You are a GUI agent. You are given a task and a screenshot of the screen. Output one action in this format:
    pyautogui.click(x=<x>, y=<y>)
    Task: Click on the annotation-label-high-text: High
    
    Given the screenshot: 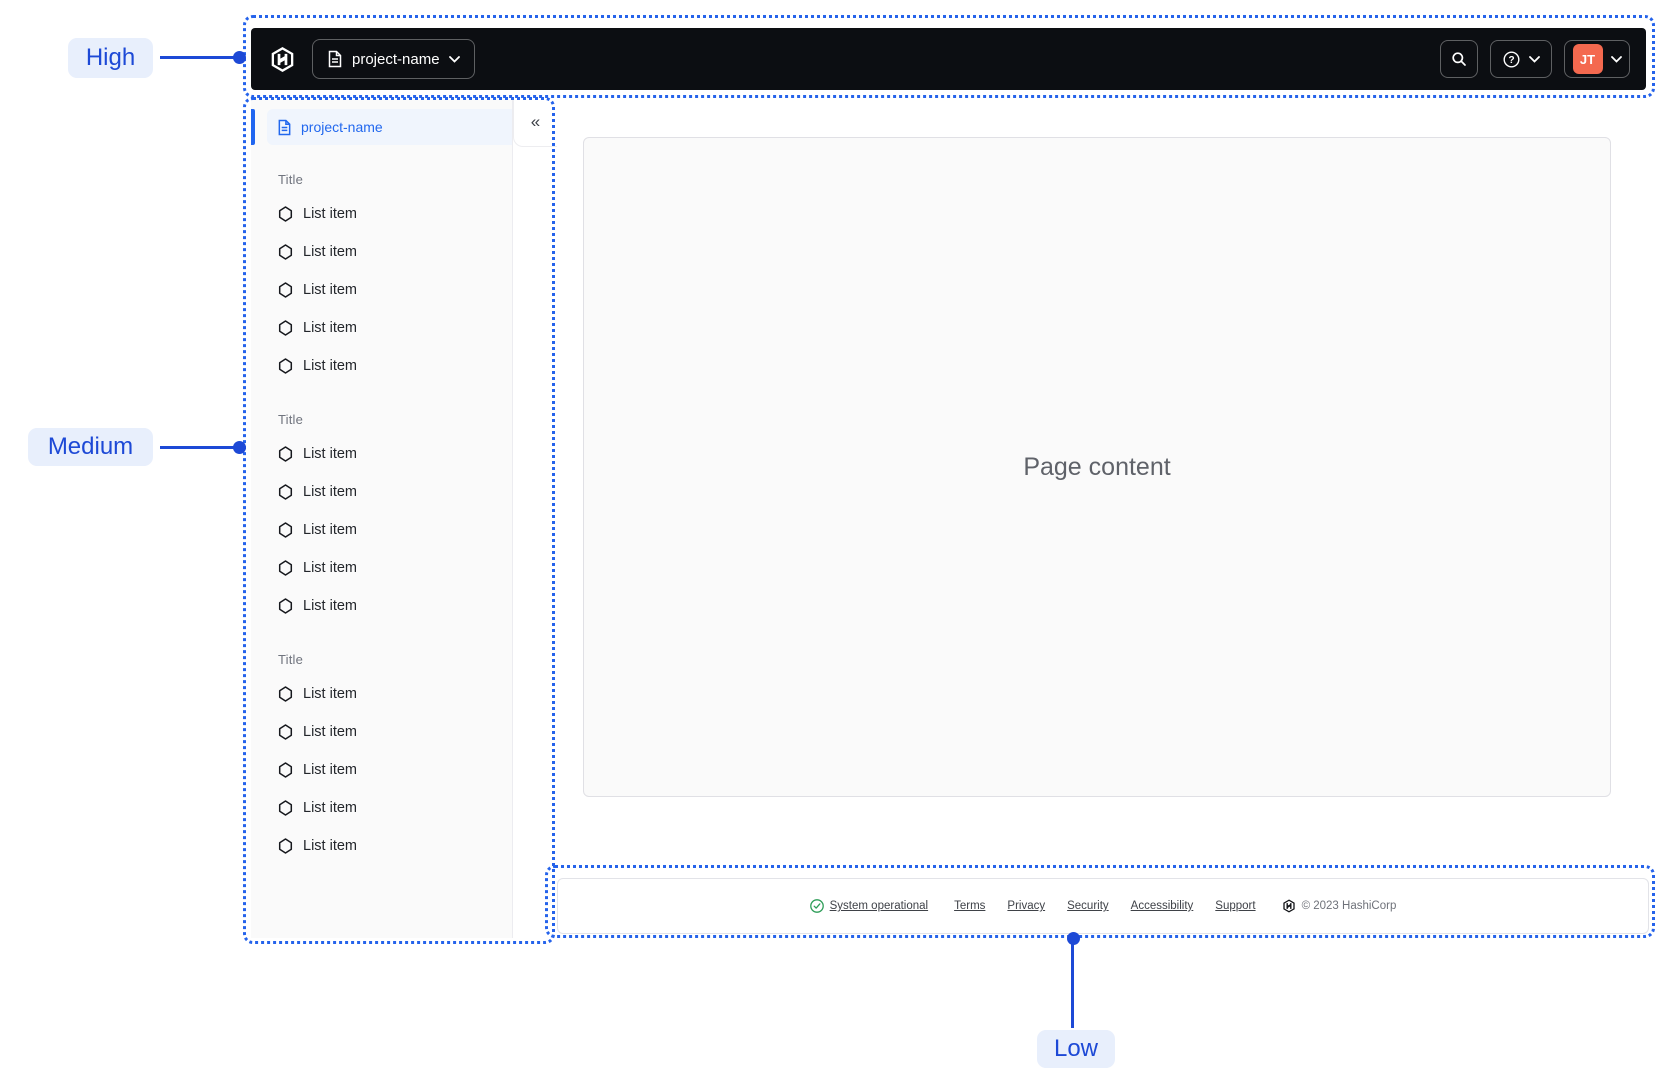 What is the action you would take?
    pyautogui.click(x=110, y=57)
    